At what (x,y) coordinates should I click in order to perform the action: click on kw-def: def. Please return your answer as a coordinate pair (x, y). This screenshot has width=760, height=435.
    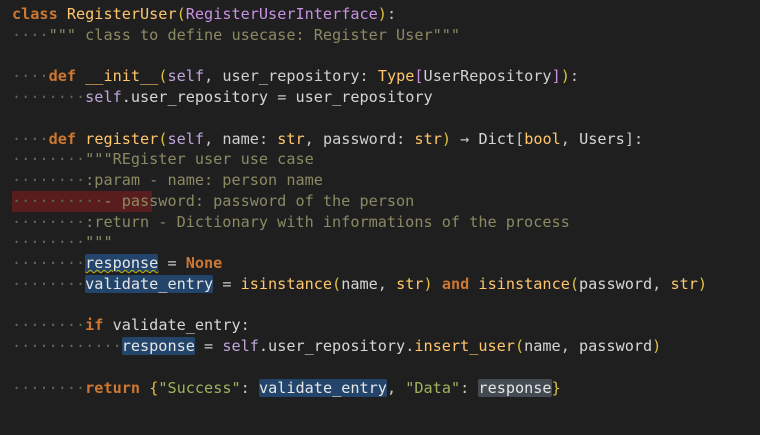
    Looking at the image, I should click on (62, 76).